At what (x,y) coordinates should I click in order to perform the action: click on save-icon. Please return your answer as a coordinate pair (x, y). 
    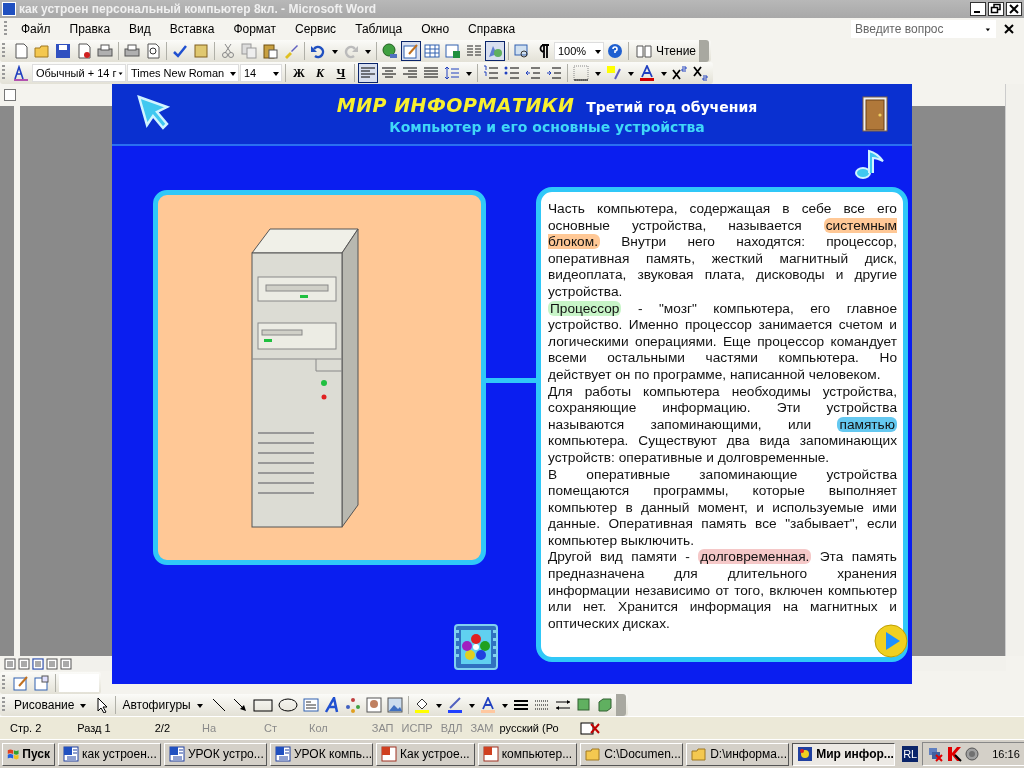
    Looking at the image, I should click on (63, 51).